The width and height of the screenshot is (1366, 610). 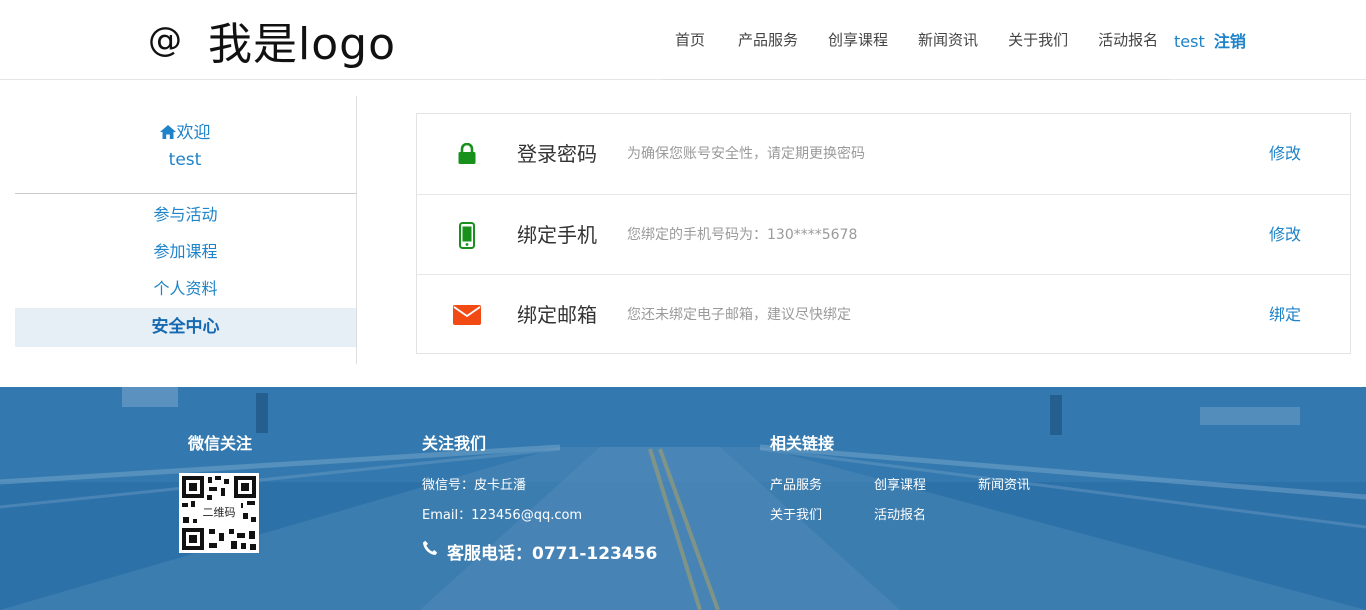 I want to click on sidebar-menu: 参与活动 参加课程 个人资料 安全中心, so click(x=185, y=271).